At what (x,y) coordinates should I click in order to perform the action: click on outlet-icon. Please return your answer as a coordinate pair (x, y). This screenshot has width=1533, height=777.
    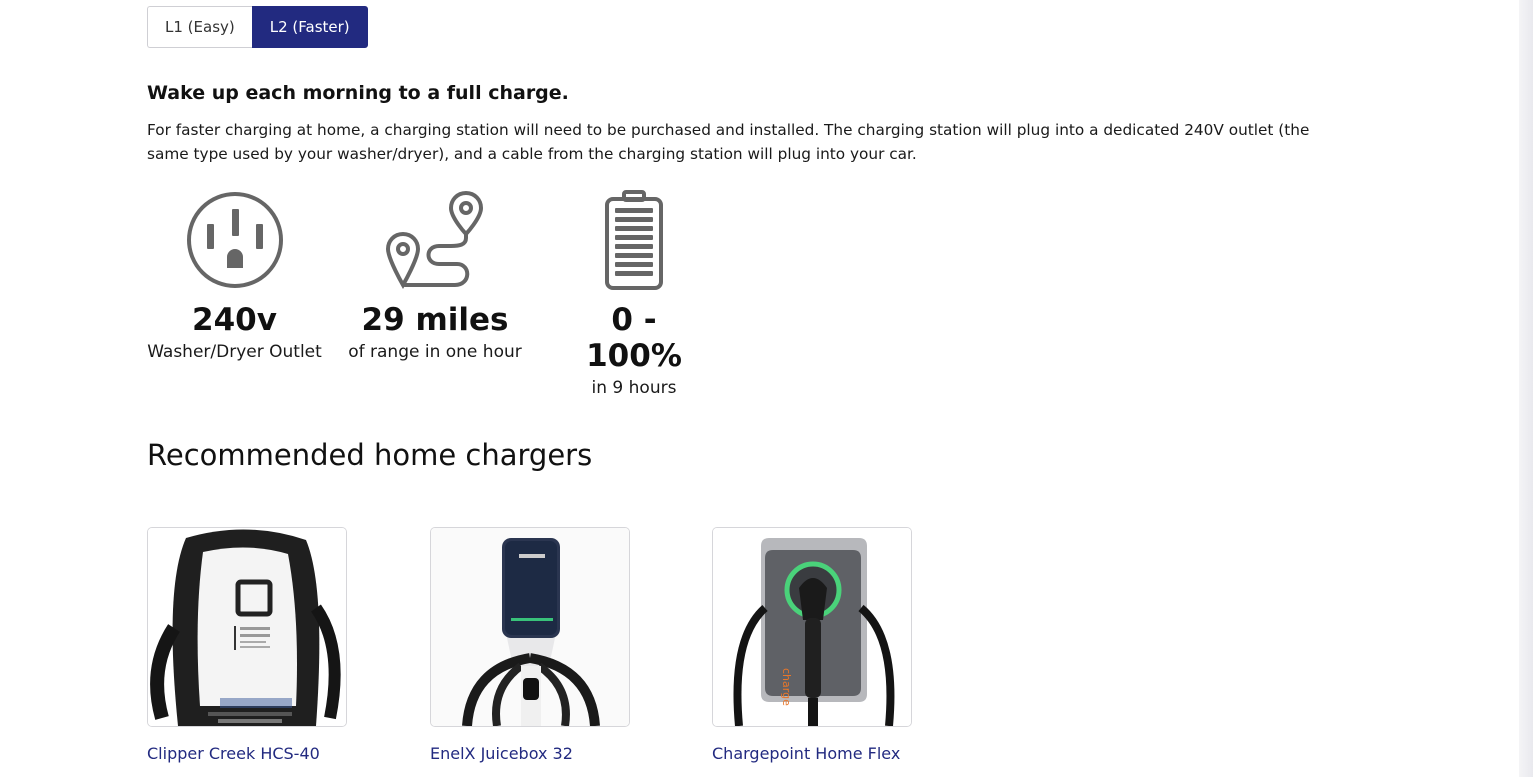
    Looking at the image, I should click on (234, 240).